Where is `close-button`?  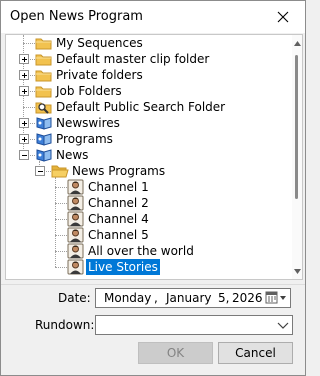
close-button is located at coordinates (283, 17).